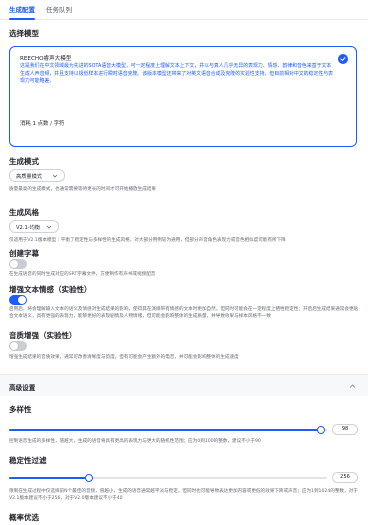 The width and height of the screenshot is (368, 525). Describe the element at coordinates (165, 430) in the screenshot. I see `diversity-slider-fill` at that location.